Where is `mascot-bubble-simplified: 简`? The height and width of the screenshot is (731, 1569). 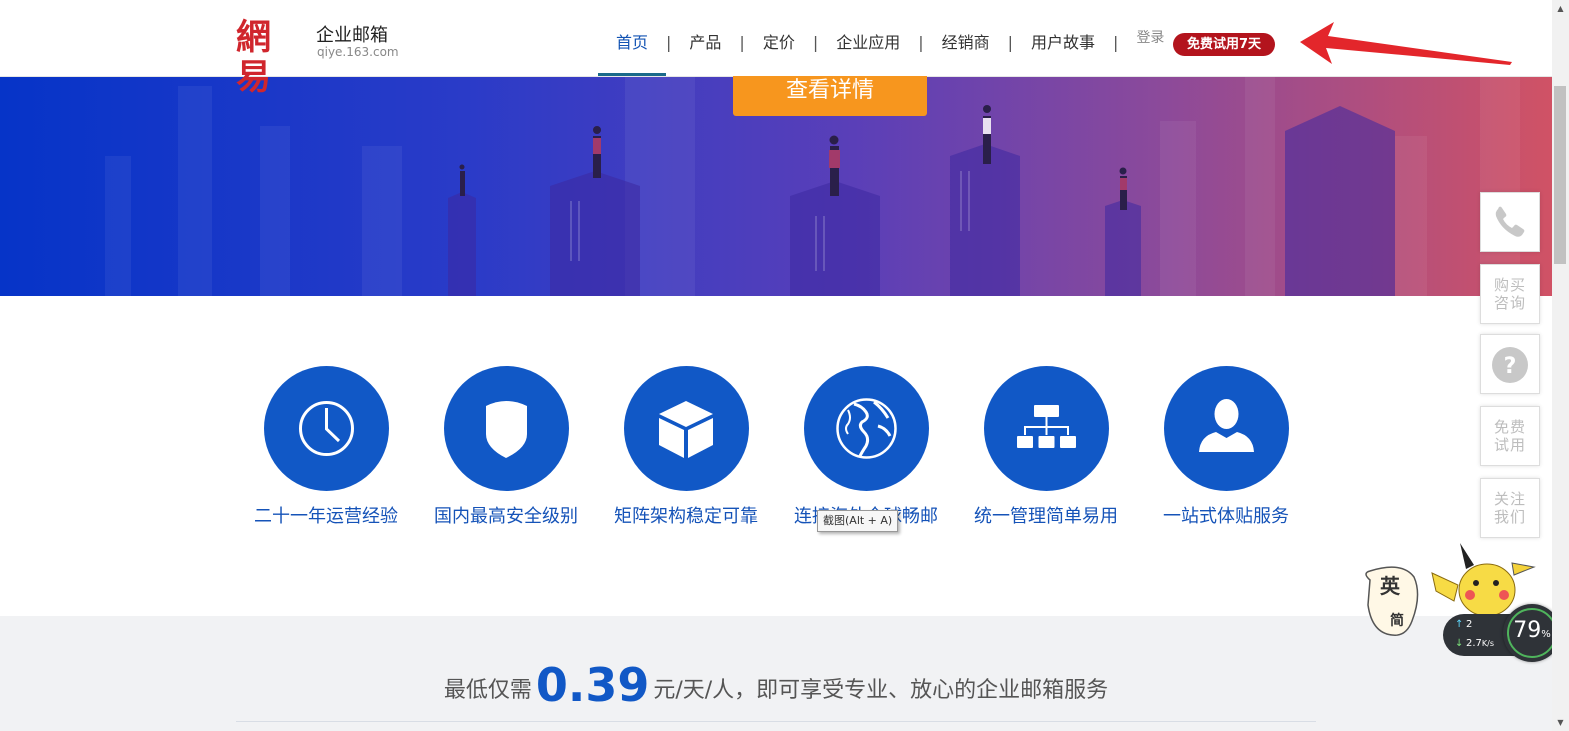 mascot-bubble-simplified: 简 is located at coordinates (1397, 620).